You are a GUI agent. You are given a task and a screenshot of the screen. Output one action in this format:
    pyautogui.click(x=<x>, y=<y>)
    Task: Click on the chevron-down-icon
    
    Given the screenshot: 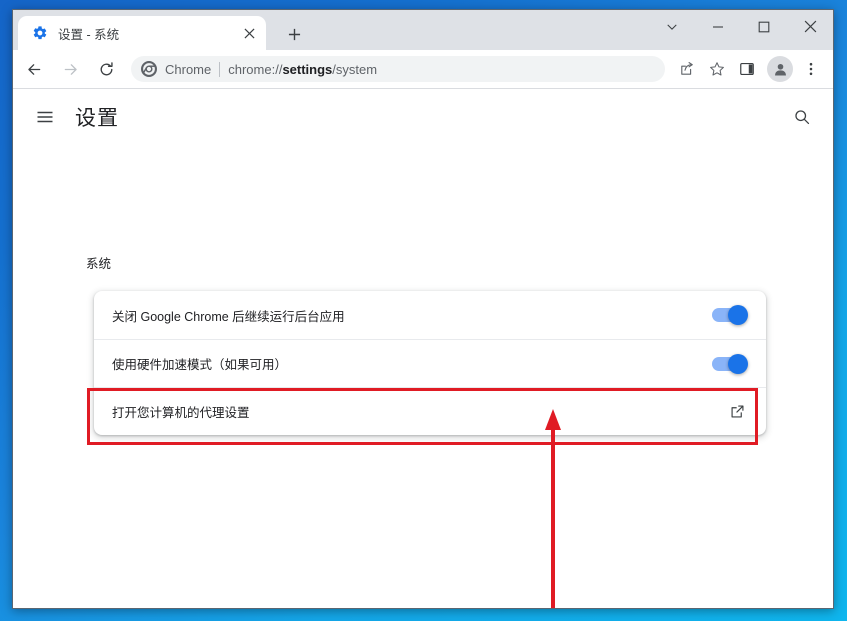 What is the action you would take?
    pyautogui.click(x=672, y=26)
    